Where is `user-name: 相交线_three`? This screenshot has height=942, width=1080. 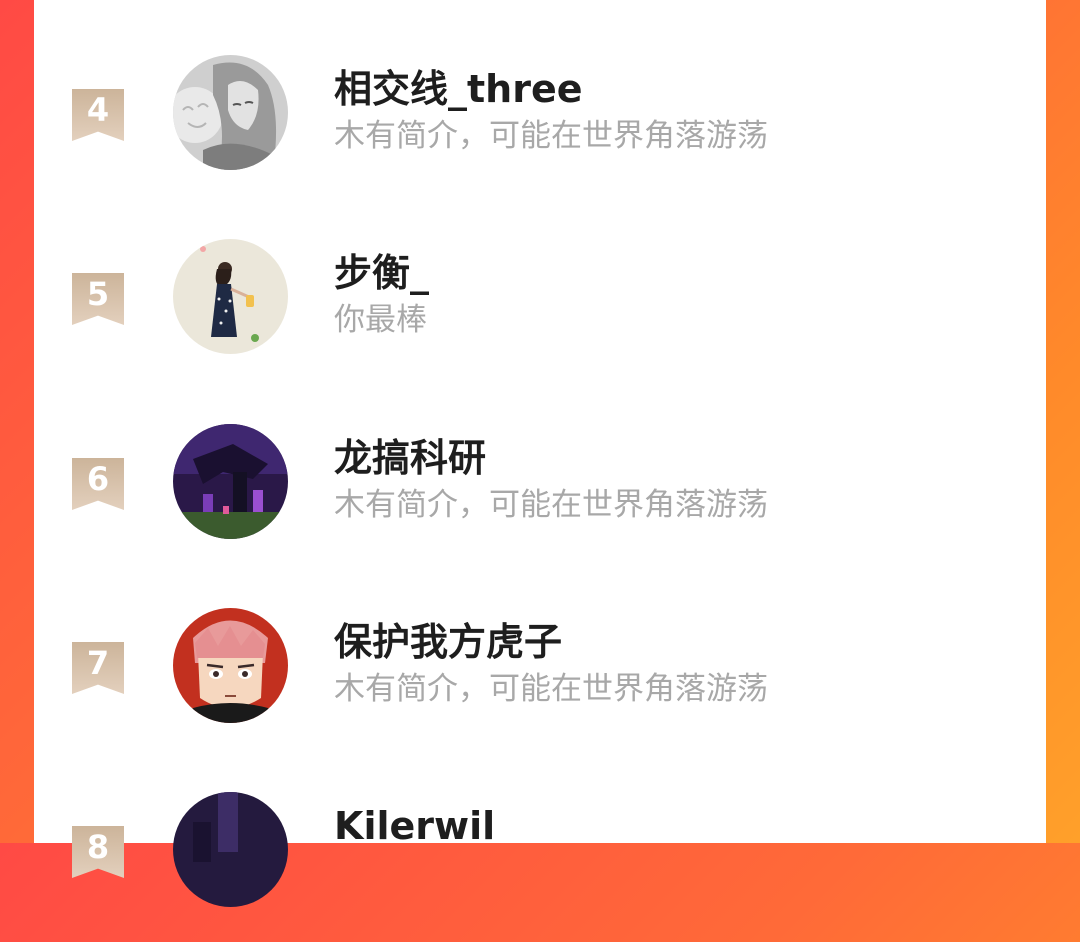
user-name: 相交线_three is located at coordinates (458, 89).